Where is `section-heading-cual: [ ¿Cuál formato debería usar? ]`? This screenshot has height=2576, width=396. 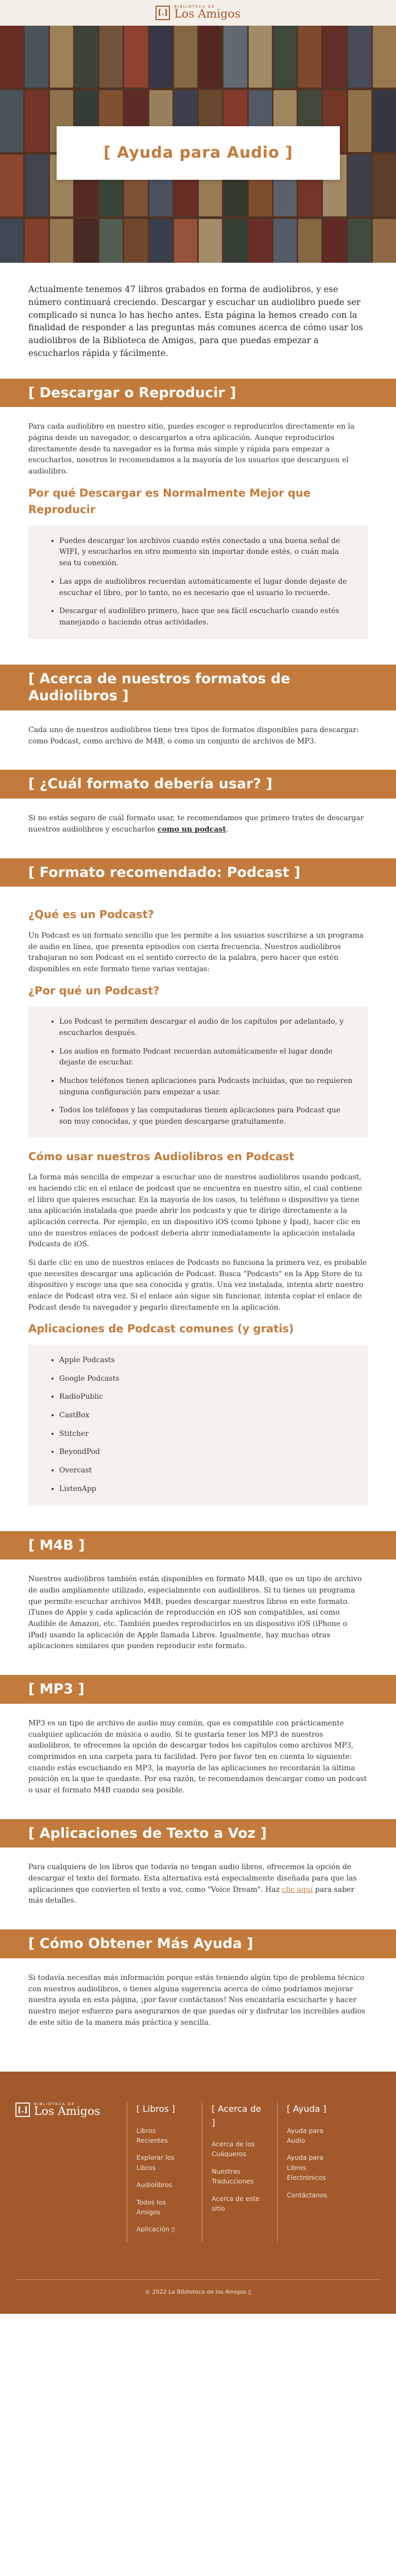
section-heading-cual: [ ¿Cuál formato debería usar? ] is located at coordinates (198, 785).